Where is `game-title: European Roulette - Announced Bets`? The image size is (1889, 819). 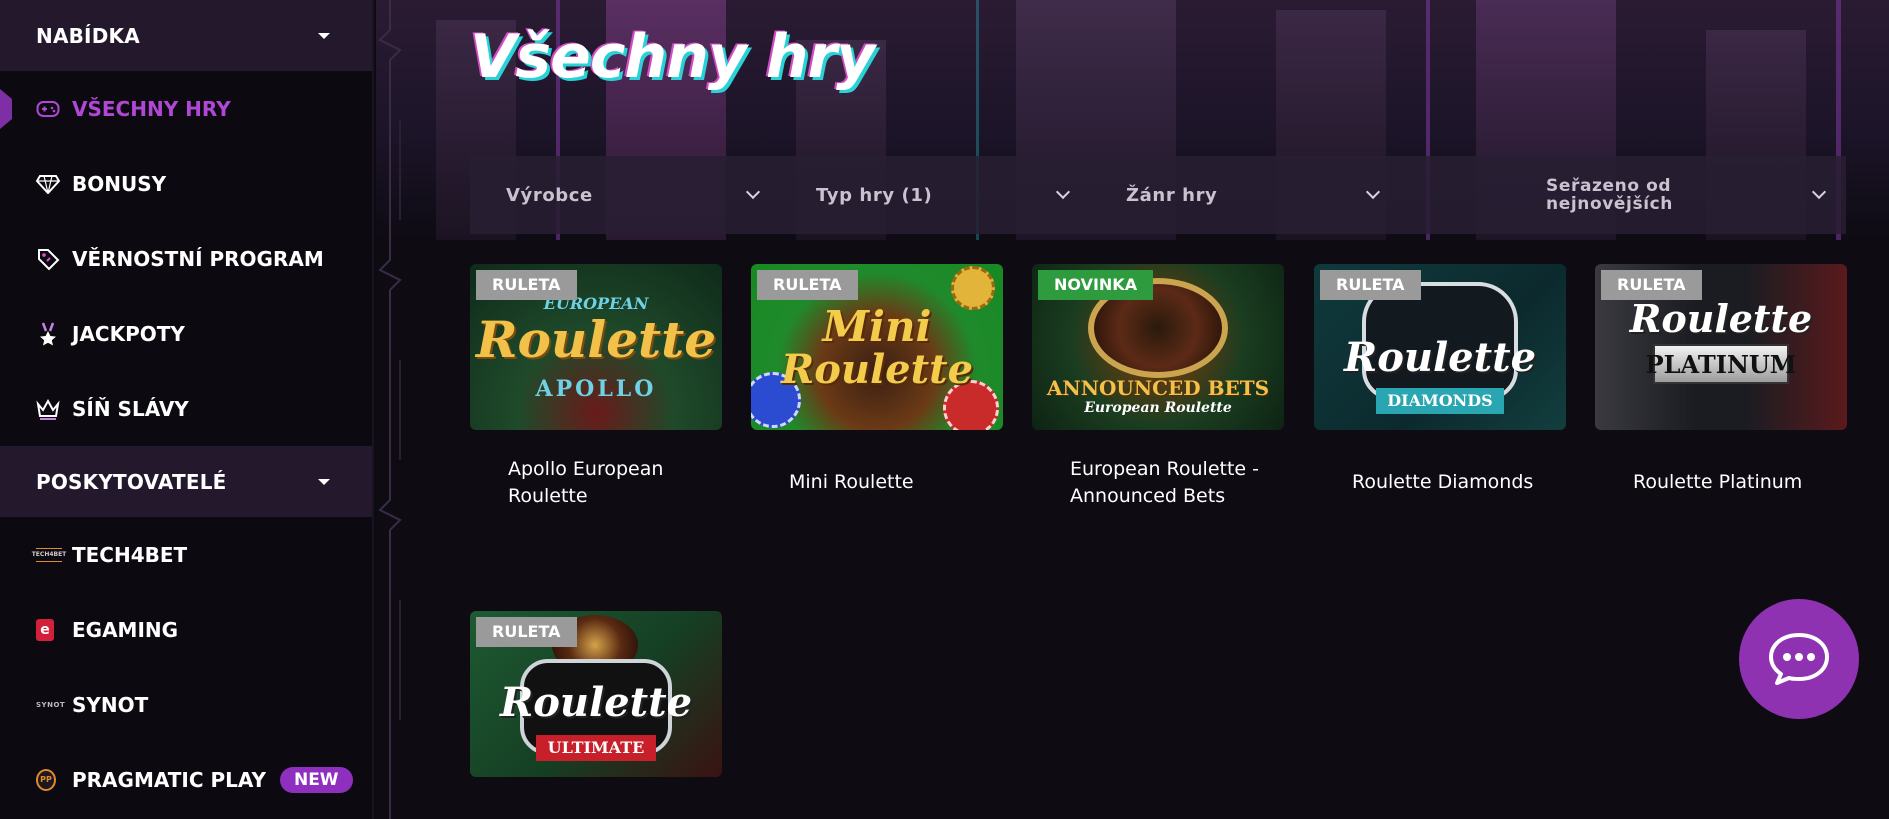 game-title: European Roulette - Announced Bets is located at coordinates (1158, 483).